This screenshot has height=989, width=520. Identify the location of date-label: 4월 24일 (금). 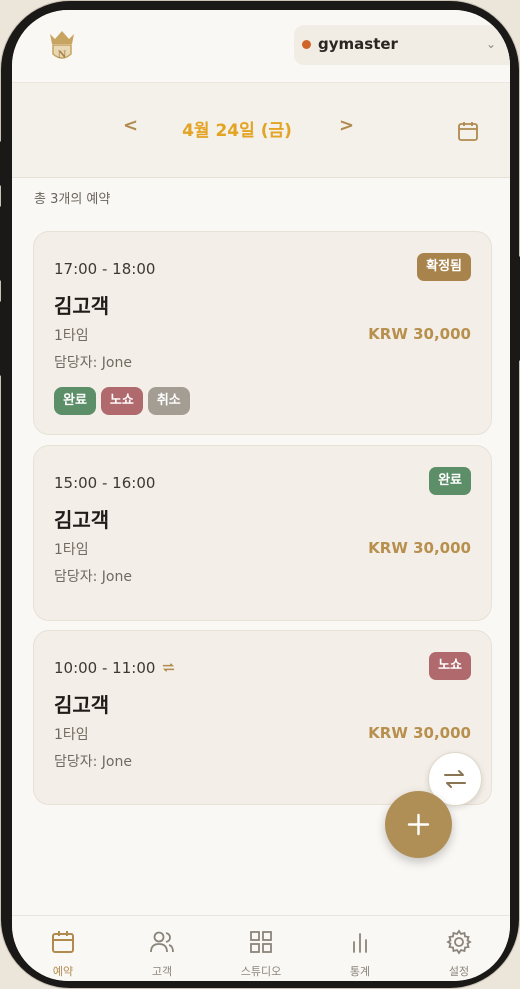
(237, 131).